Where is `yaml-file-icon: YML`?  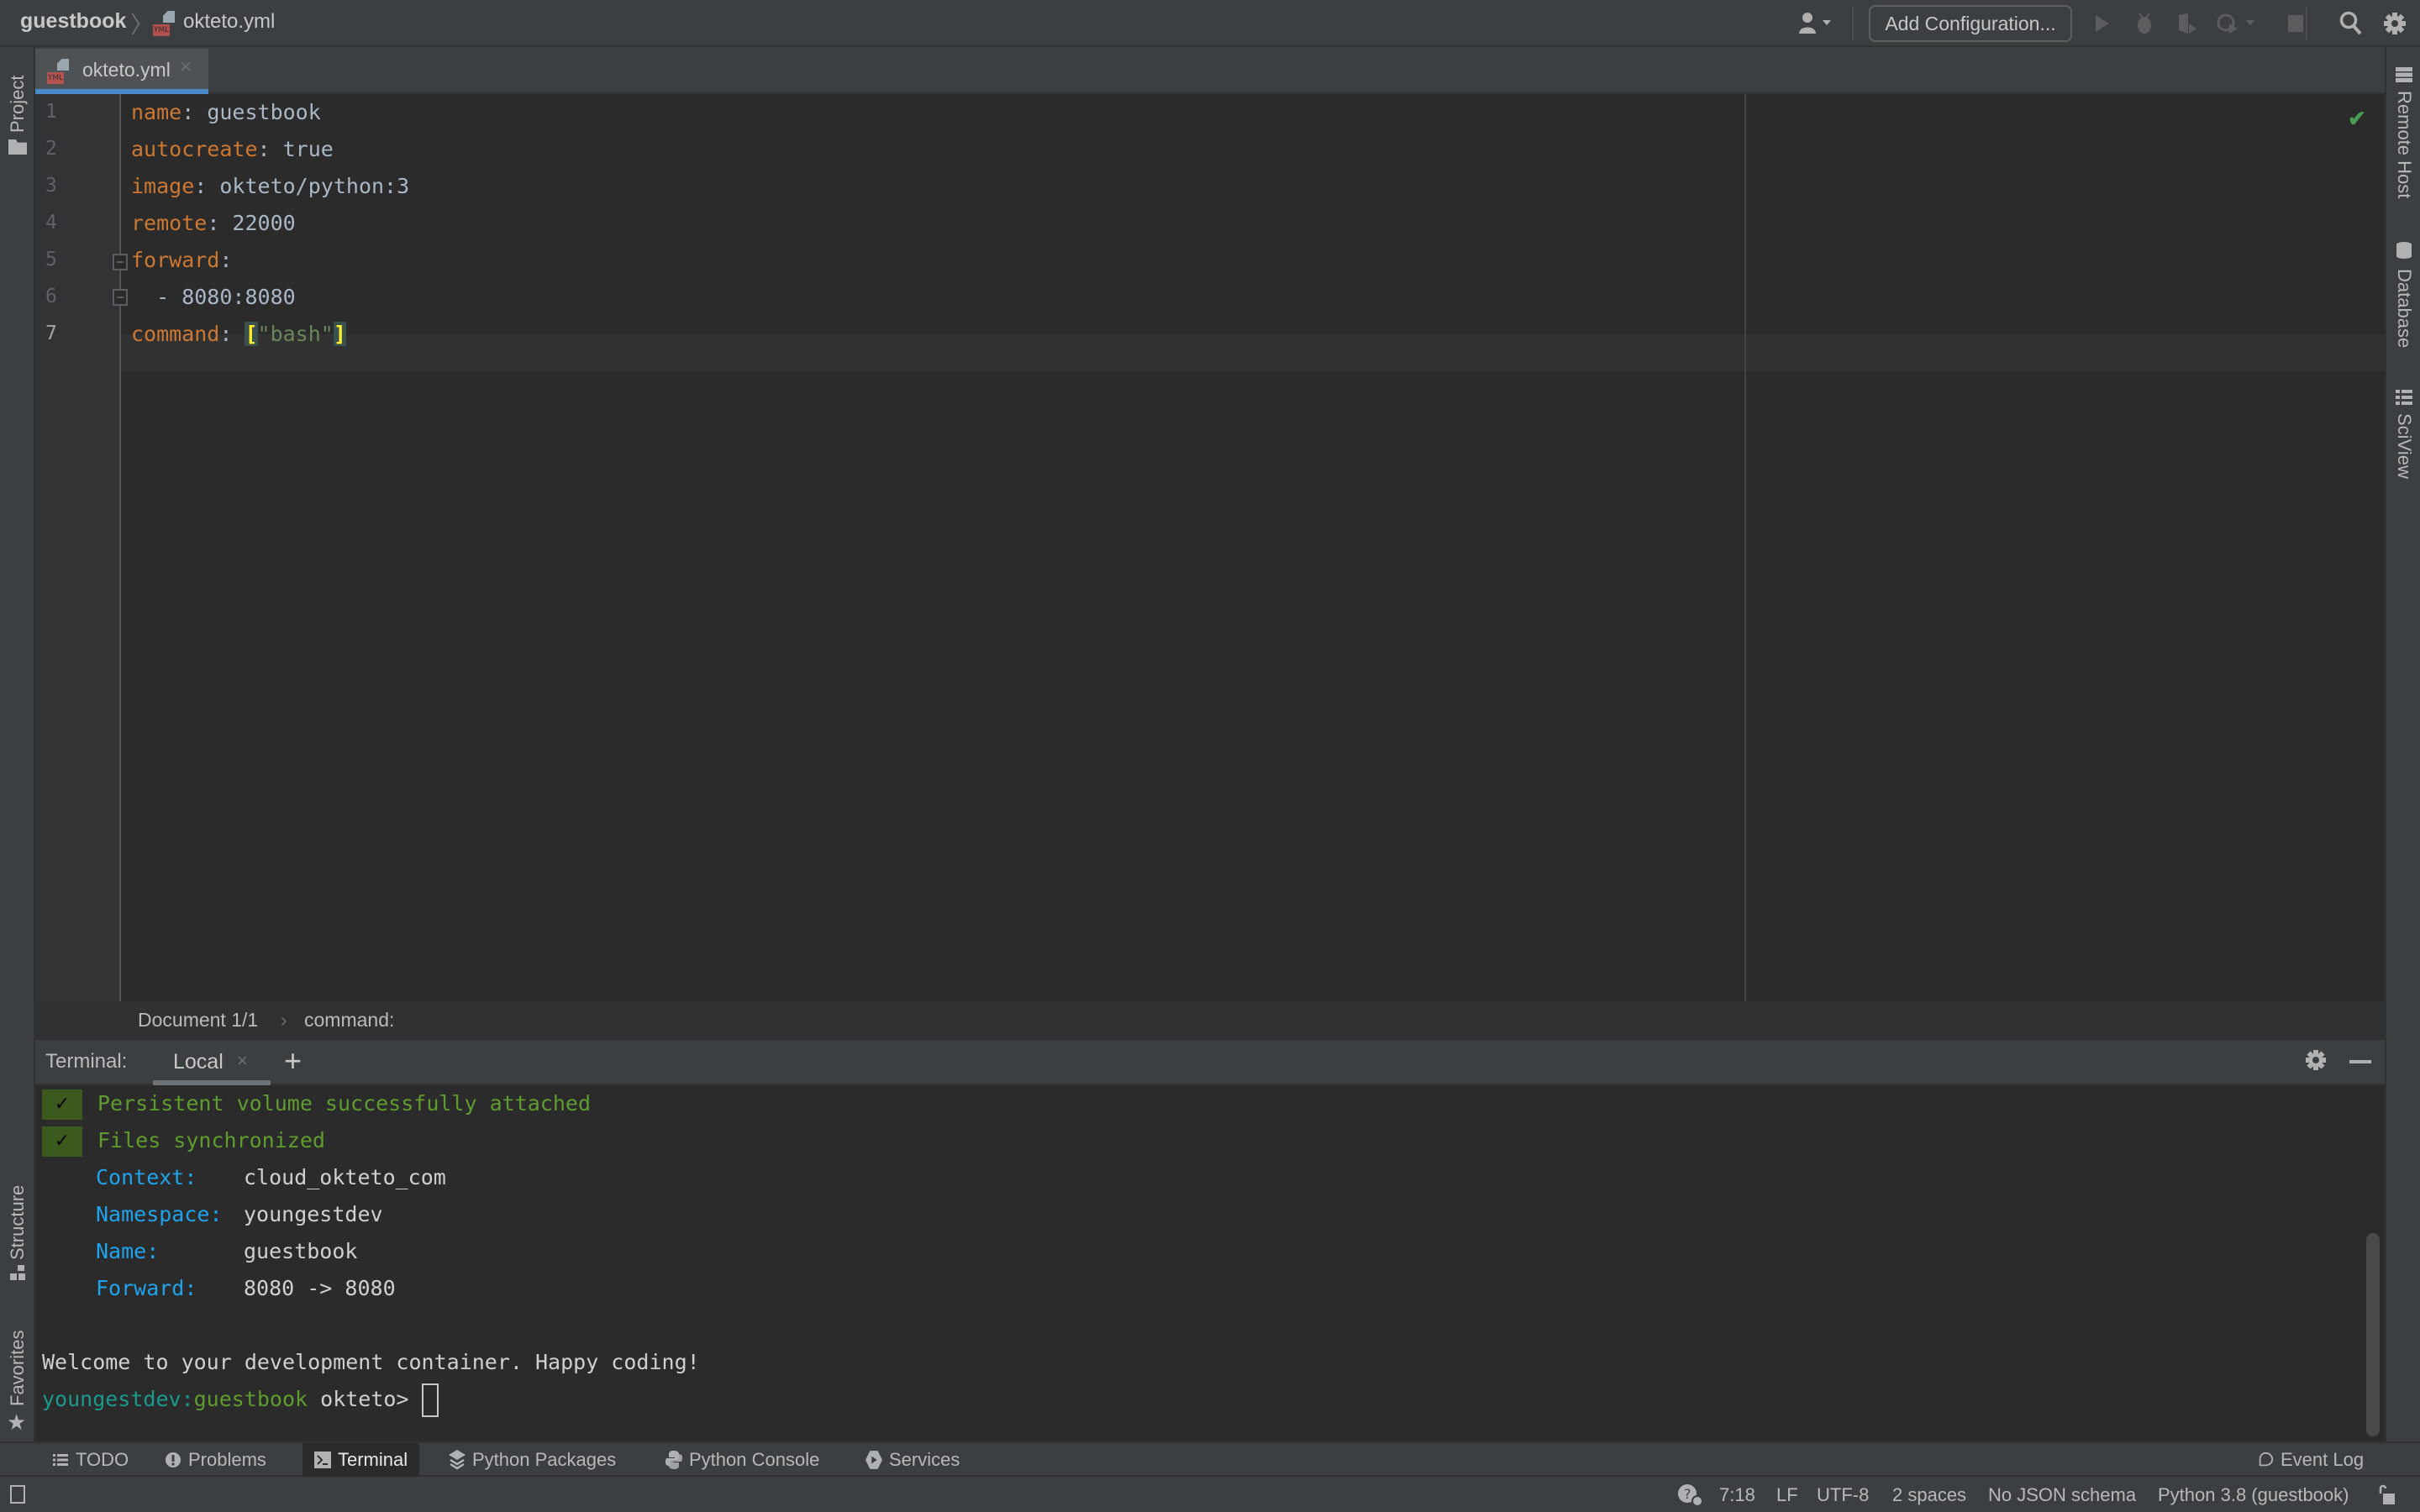 yaml-file-icon: YML is located at coordinates (60, 71).